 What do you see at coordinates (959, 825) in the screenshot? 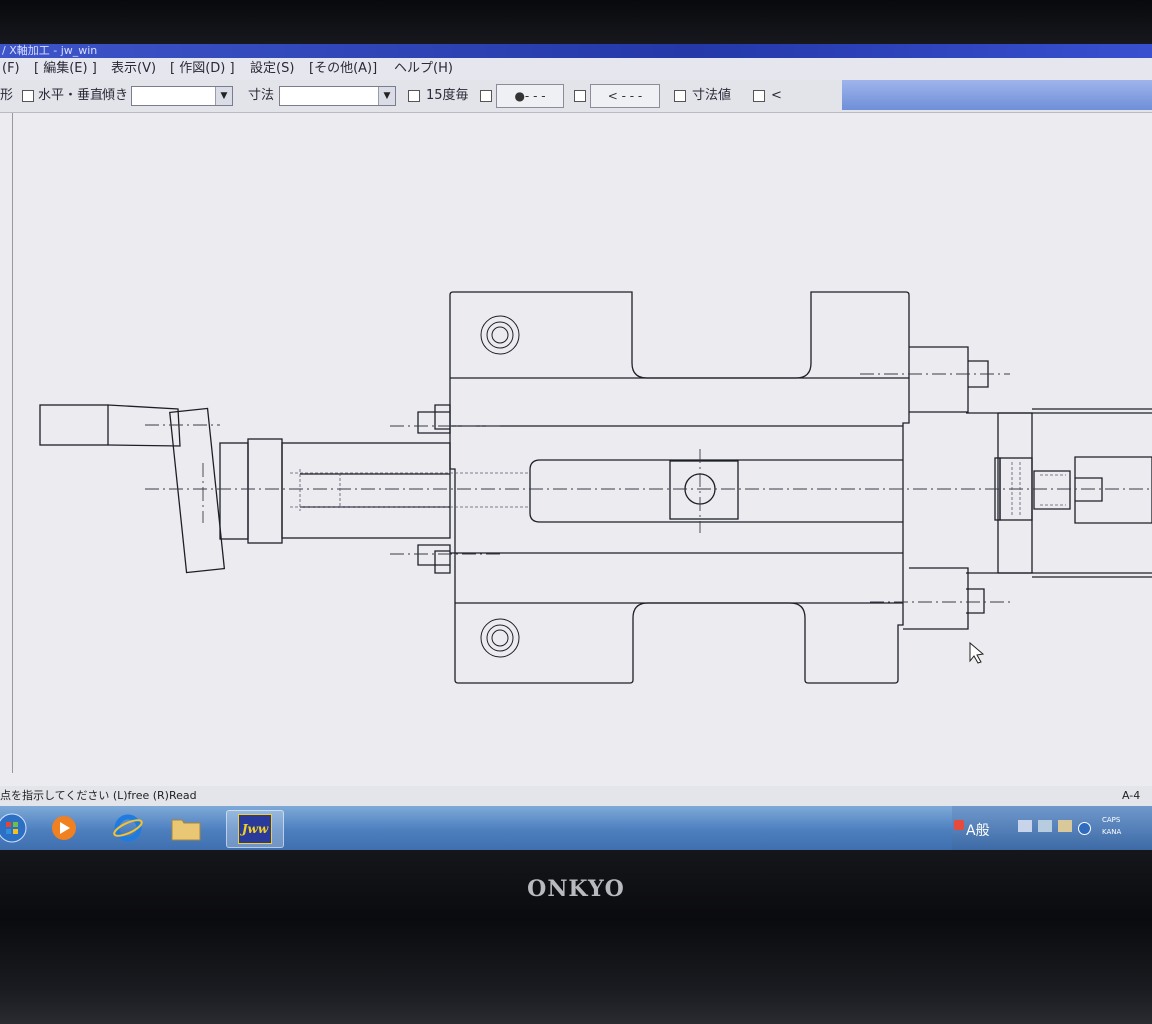
I see `tray-app-icon` at bounding box center [959, 825].